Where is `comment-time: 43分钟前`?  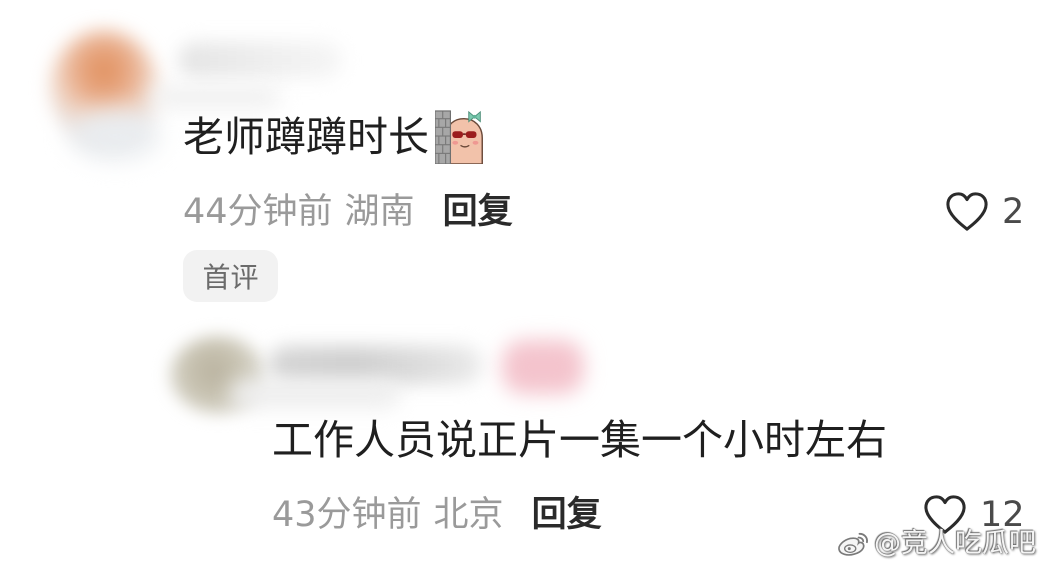
comment-time: 43分钟前 is located at coordinates (347, 515).